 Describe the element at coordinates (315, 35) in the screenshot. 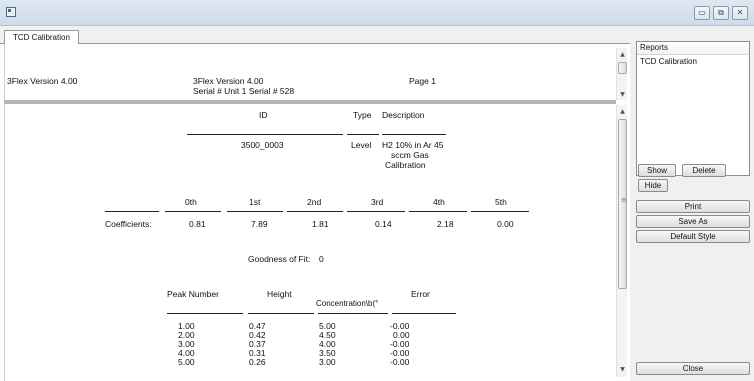

I see `tab-strip: TCD Calibration` at that location.